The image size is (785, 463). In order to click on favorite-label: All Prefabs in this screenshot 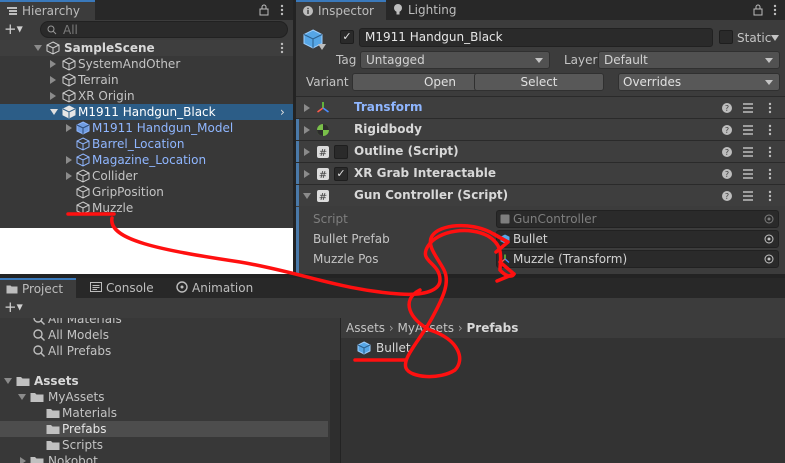, I will do `click(80, 351)`.